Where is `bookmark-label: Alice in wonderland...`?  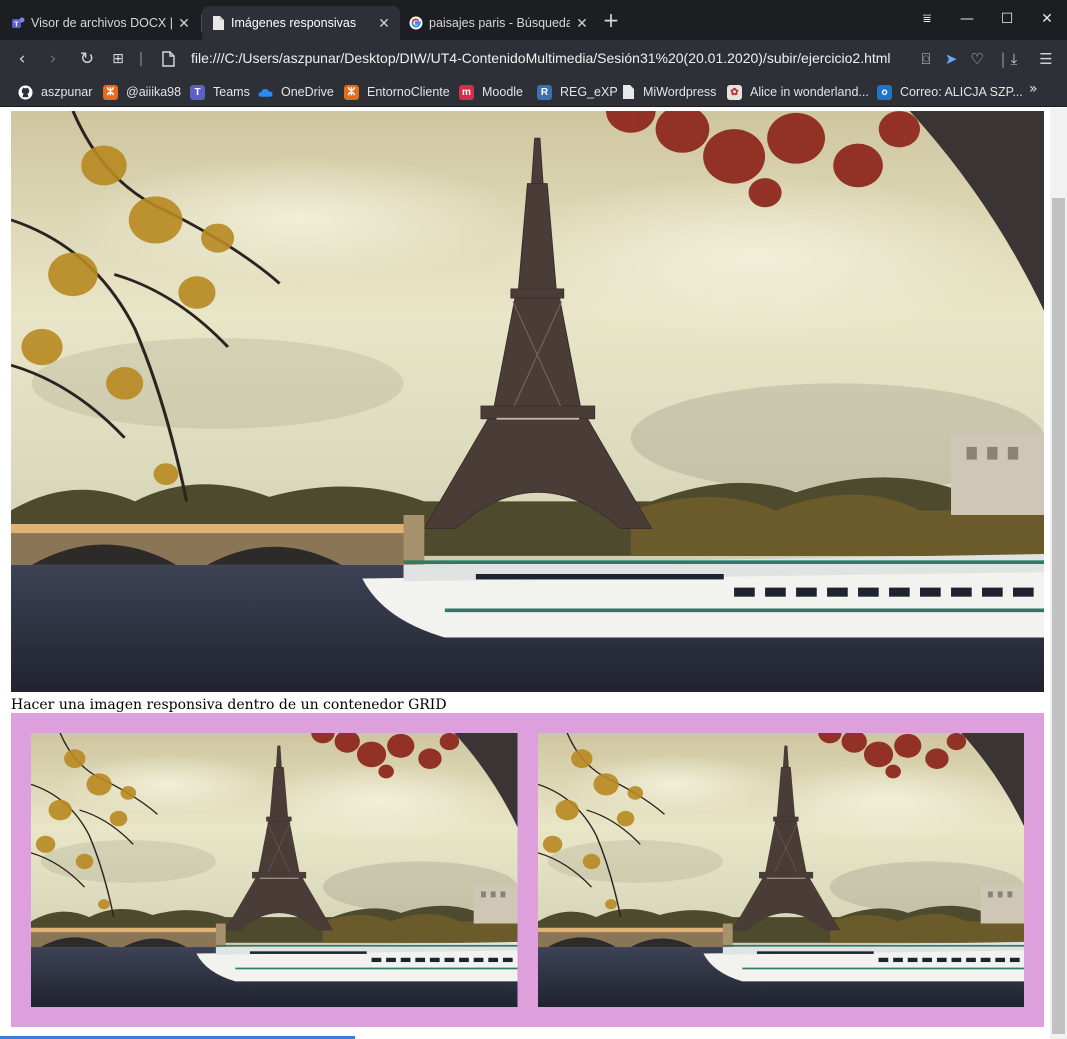
bookmark-label: Alice in wonderland... is located at coordinates (809, 92).